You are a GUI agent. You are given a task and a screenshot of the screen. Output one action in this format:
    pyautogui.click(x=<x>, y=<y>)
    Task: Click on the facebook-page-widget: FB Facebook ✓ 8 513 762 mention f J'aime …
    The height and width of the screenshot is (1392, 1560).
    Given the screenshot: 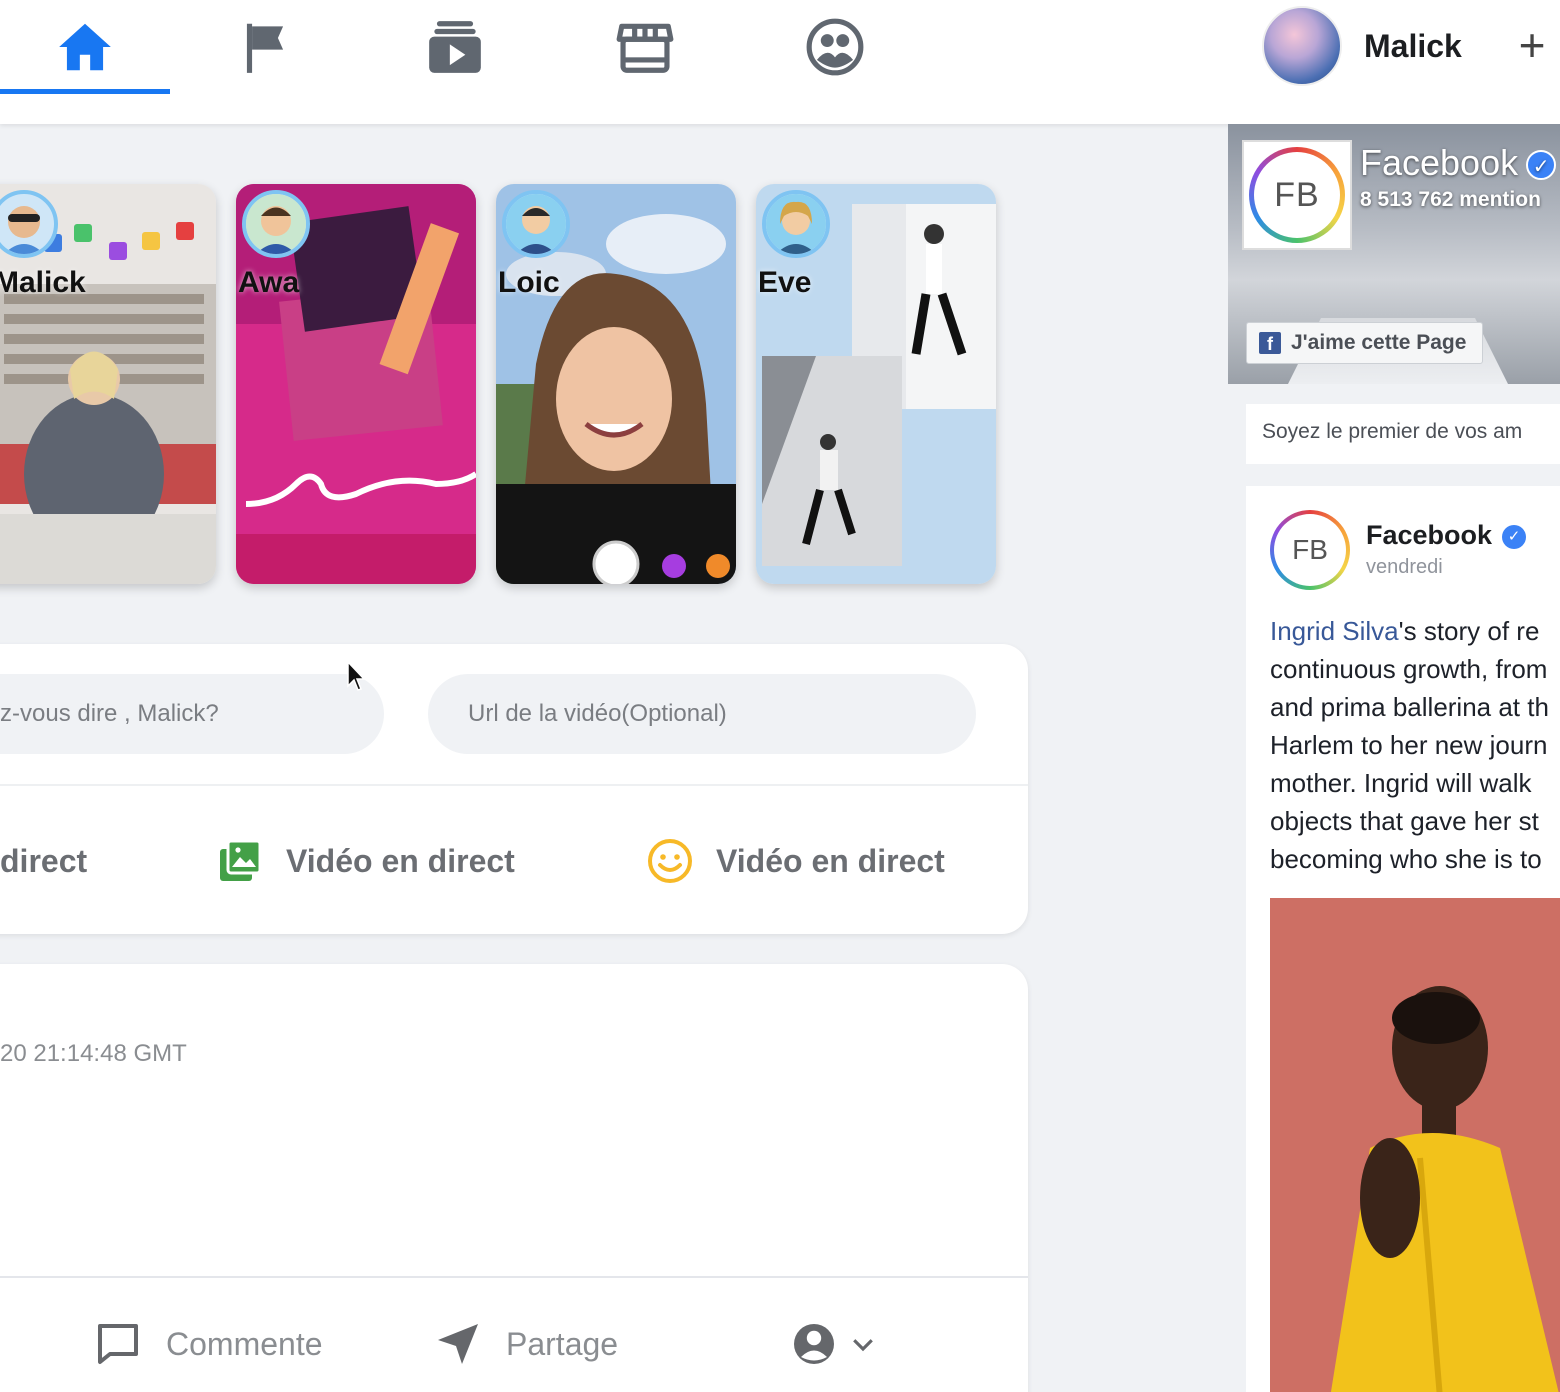 What is the action you would take?
    pyautogui.click(x=1394, y=254)
    